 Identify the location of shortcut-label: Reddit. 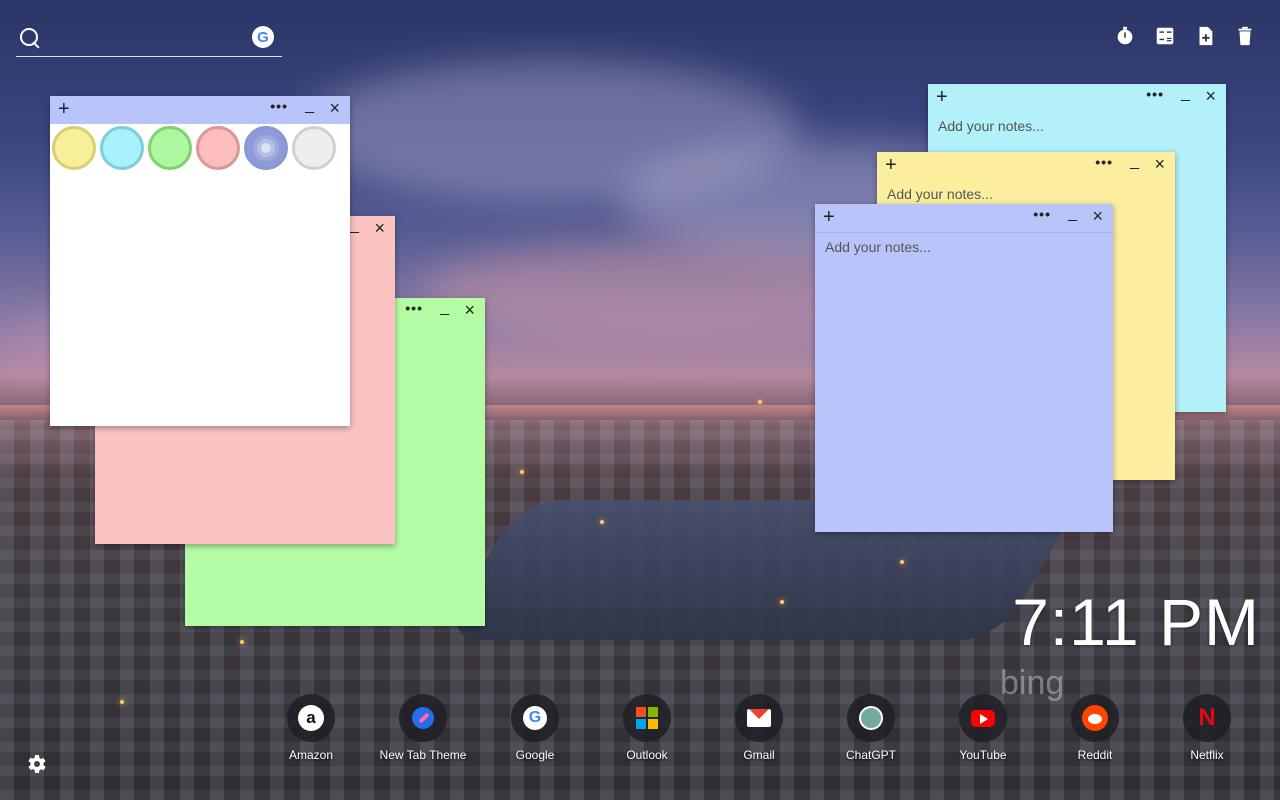
(1095, 755).